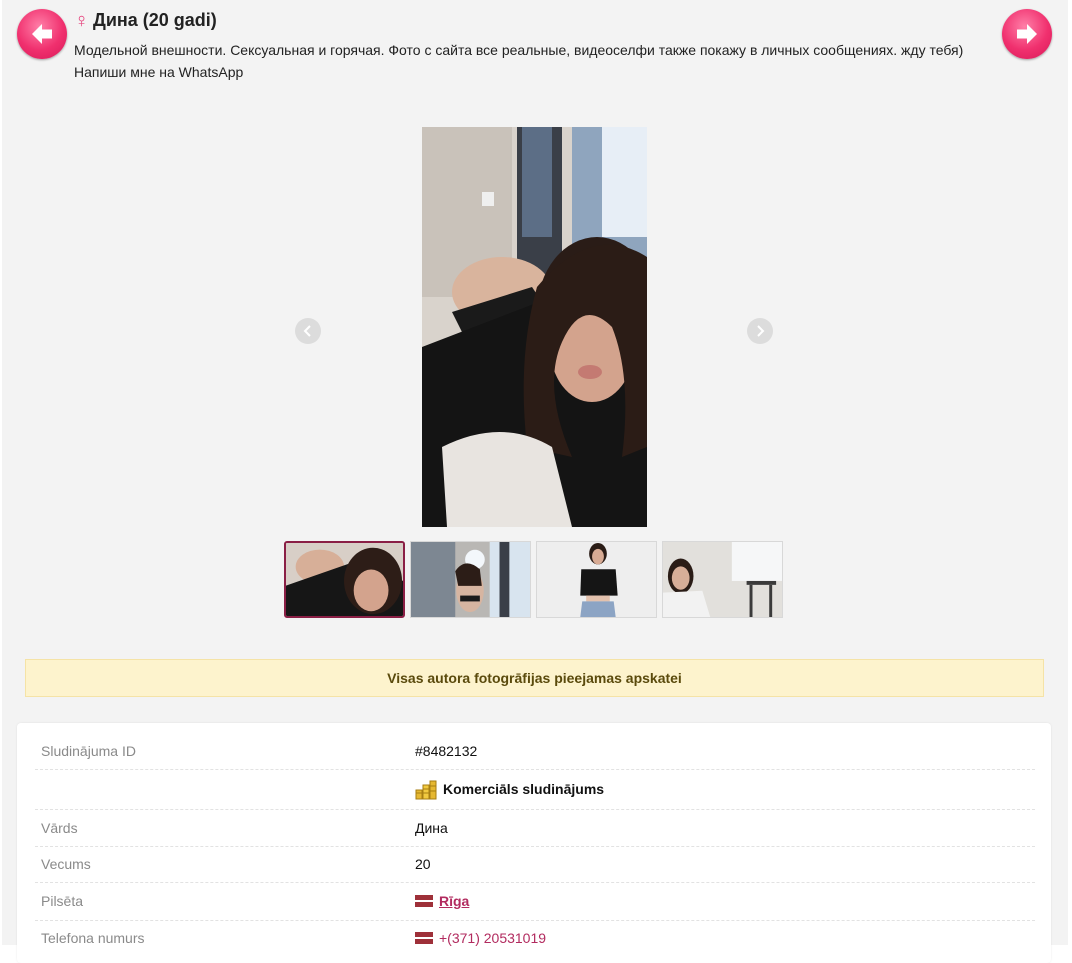 Image resolution: width=1072 pixels, height=963 pixels. Describe the element at coordinates (534, 327) in the screenshot. I see `main-photo` at that location.